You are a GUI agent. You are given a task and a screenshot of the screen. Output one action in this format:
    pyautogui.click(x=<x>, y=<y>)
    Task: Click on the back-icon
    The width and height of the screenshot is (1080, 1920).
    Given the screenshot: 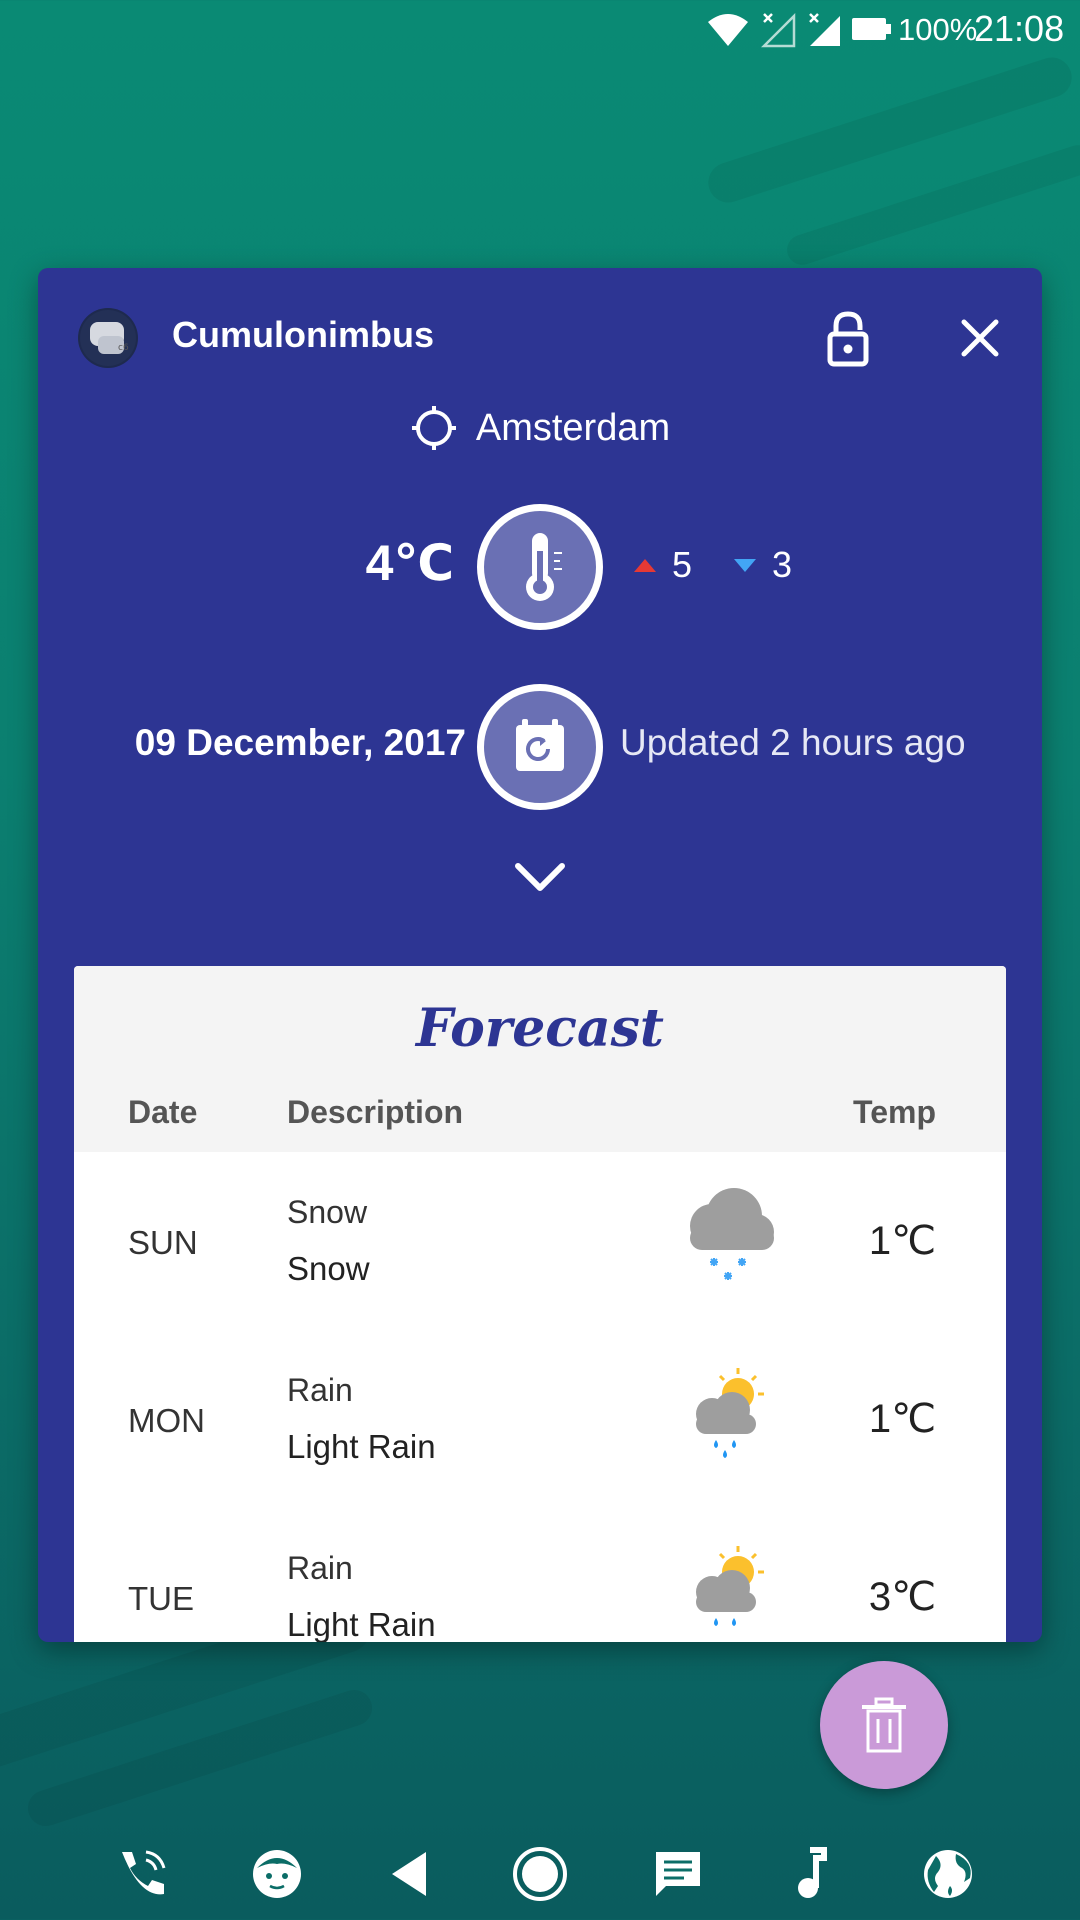 What is the action you would take?
    pyautogui.click(x=409, y=1874)
    